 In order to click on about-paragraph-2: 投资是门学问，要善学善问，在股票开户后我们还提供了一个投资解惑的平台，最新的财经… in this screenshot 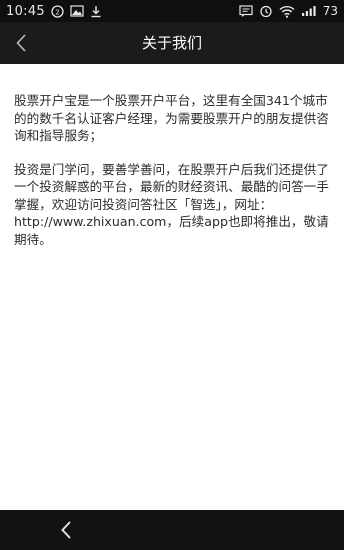, I will do `click(171, 204)`.